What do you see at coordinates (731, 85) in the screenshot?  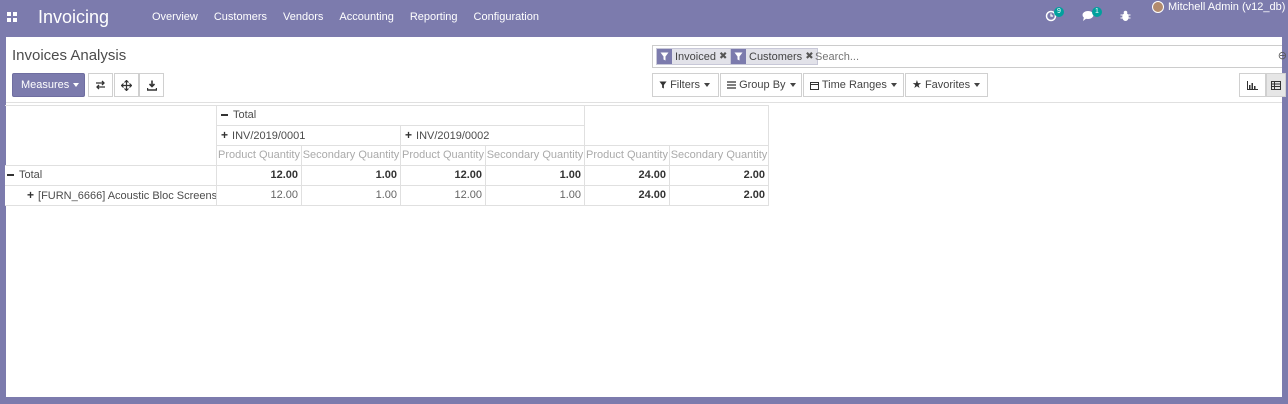 I see `list-icon` at bounding box center [731, 85].